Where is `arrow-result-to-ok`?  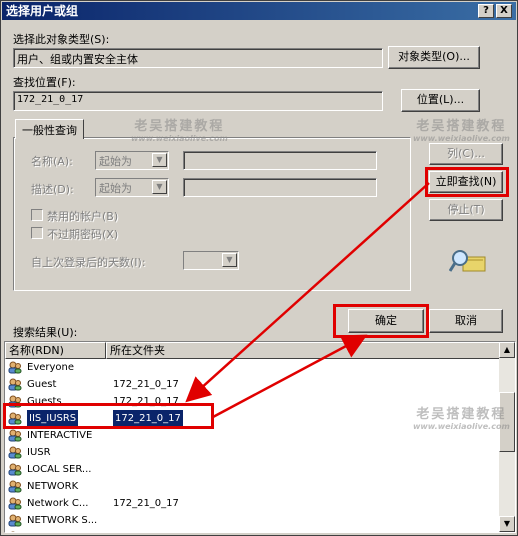 arrow-result-to-ok is located at coordinates (290, 376).